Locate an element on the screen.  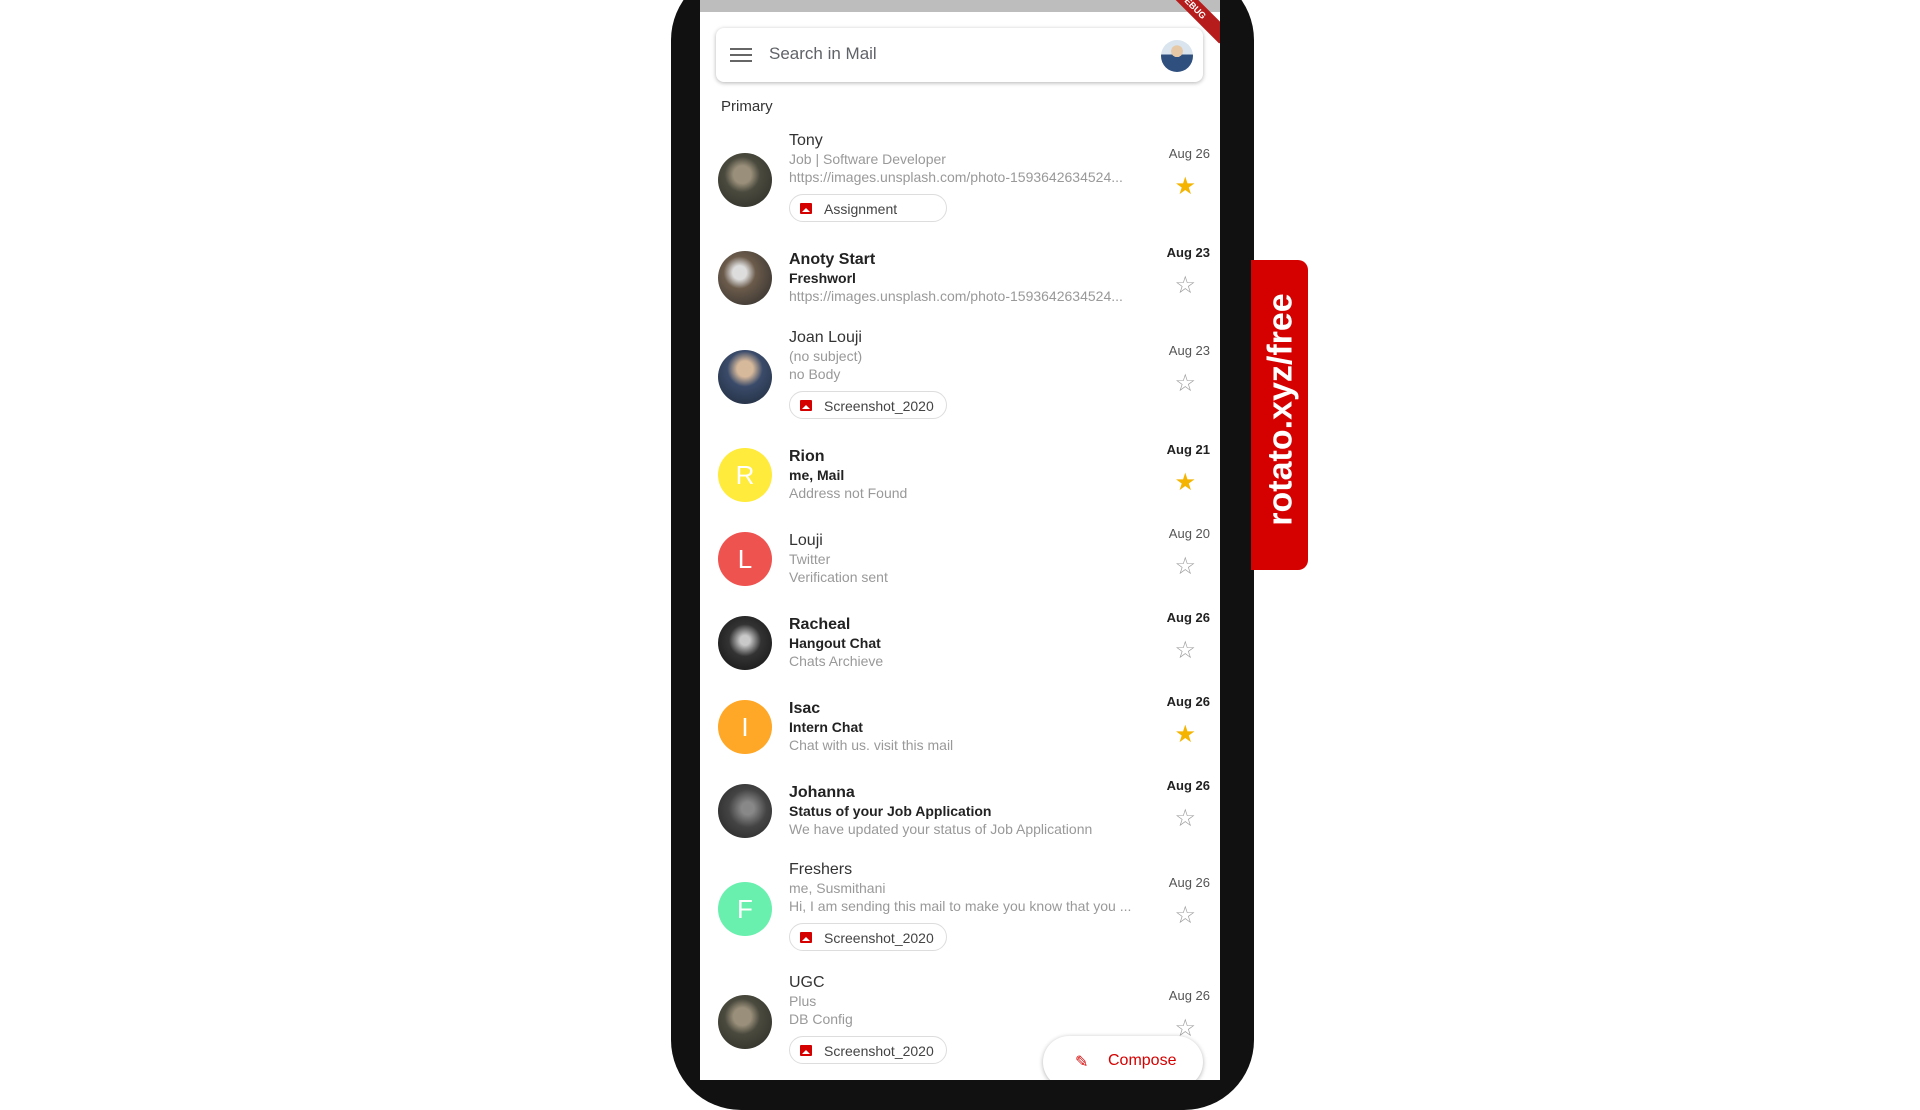
mail-sender: Tony is located at coordinates (806, 140).